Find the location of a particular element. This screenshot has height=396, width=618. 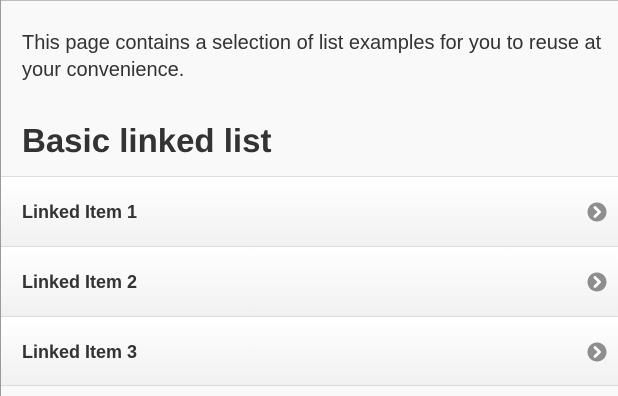

top-border is located at coordinates (309, 0).